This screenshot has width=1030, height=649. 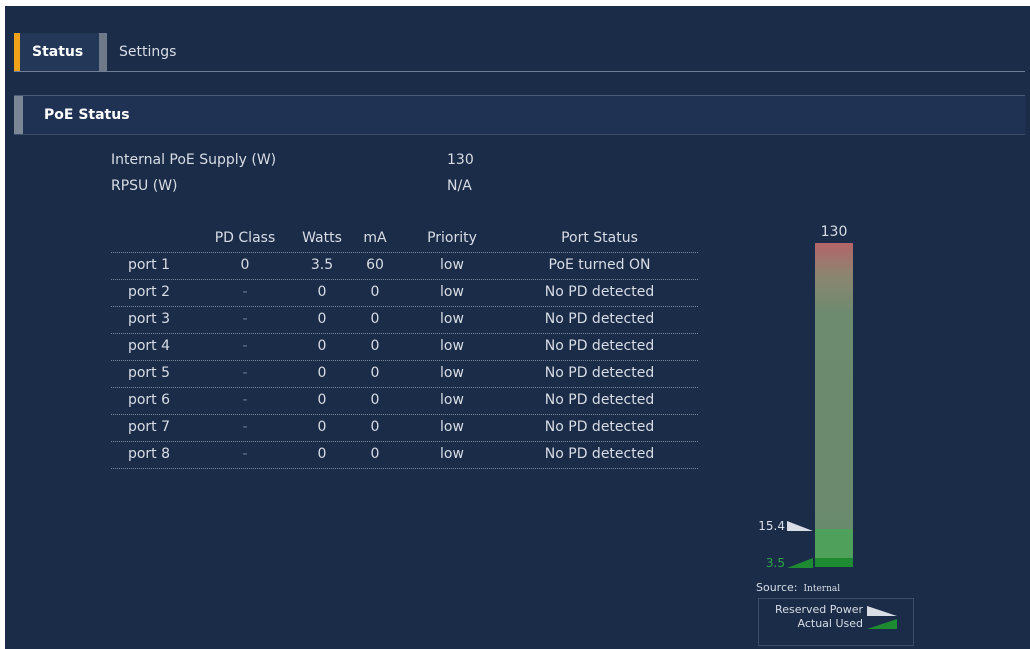 I want to click on legend-reserved-label: Reserved Power, so click(x=819, y=609).